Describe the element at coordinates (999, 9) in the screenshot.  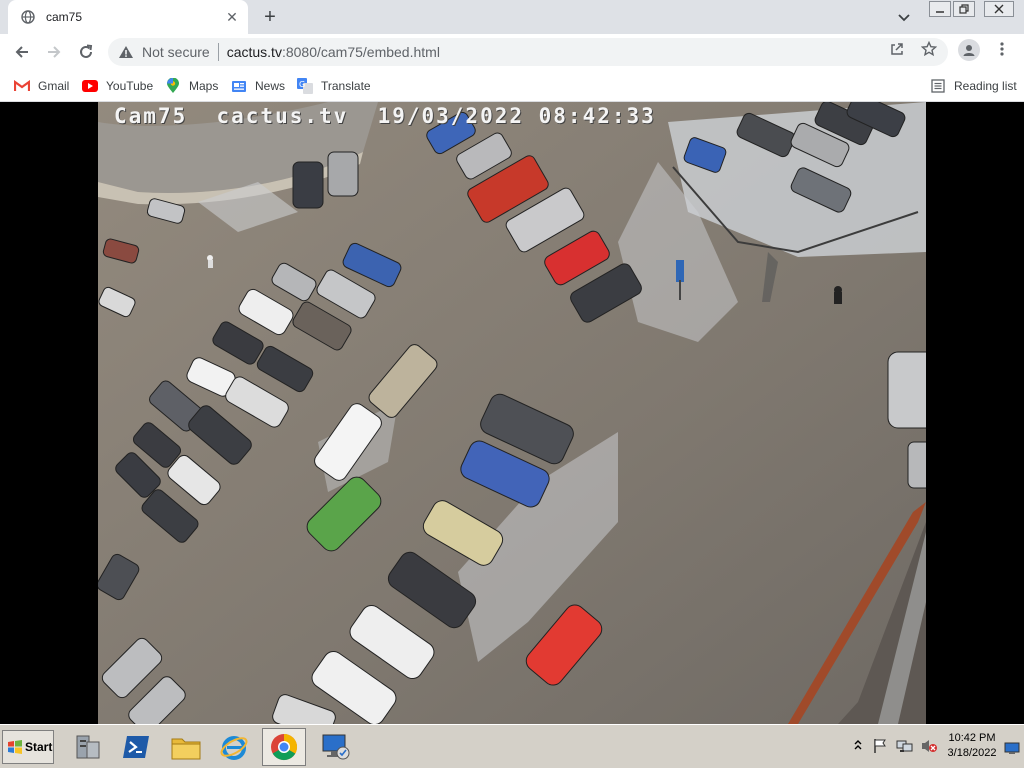
I see `close-window-button` at that location.